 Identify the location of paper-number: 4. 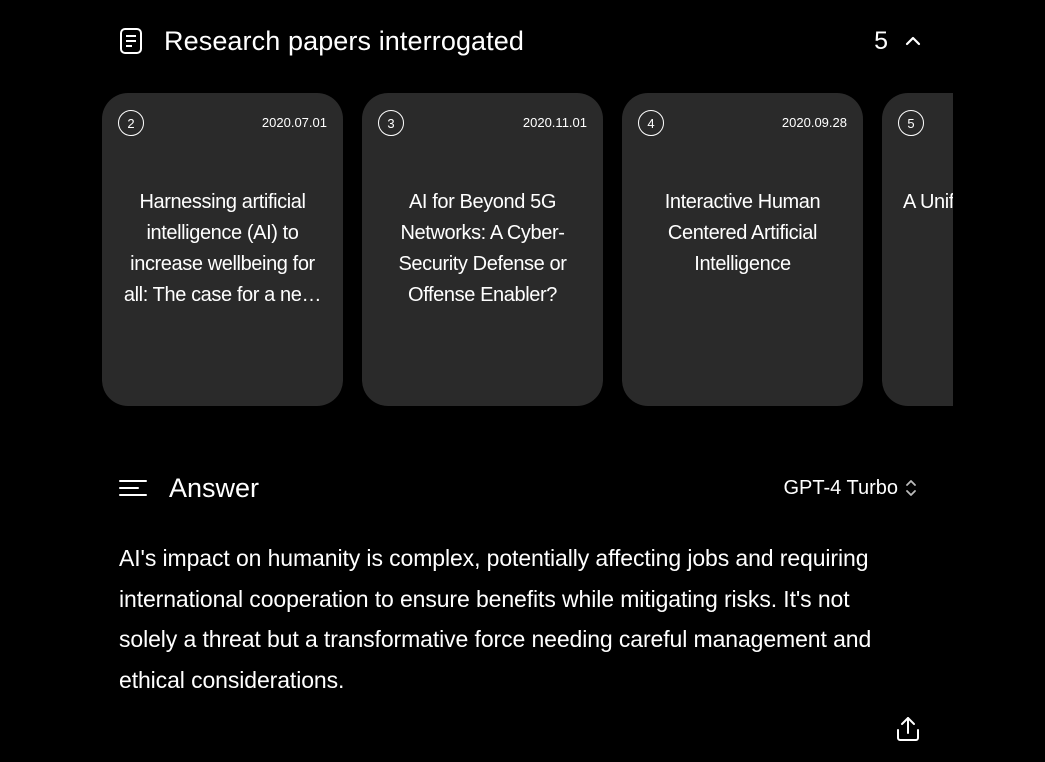
(651, 123).